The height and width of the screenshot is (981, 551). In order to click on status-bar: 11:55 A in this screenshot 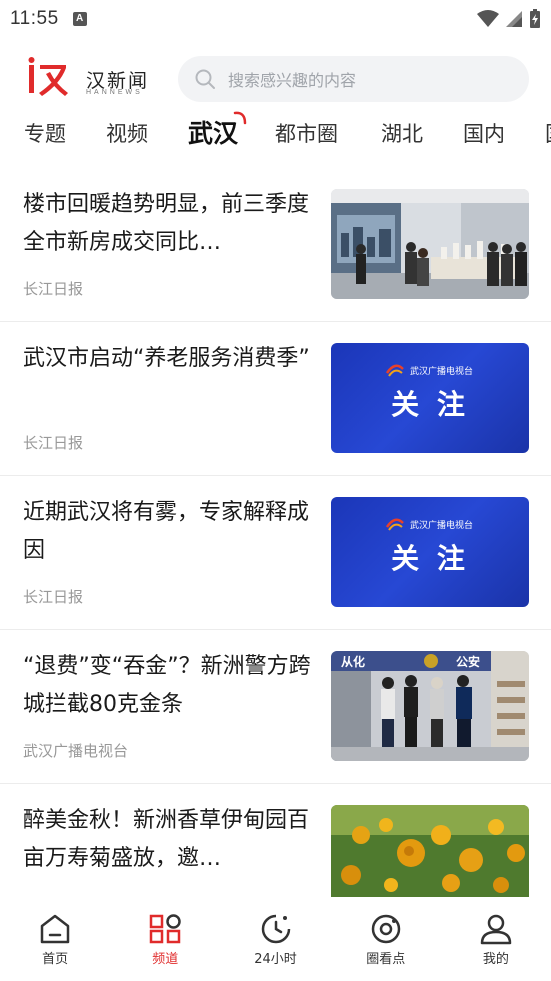, I will do `click(275, 19)`.